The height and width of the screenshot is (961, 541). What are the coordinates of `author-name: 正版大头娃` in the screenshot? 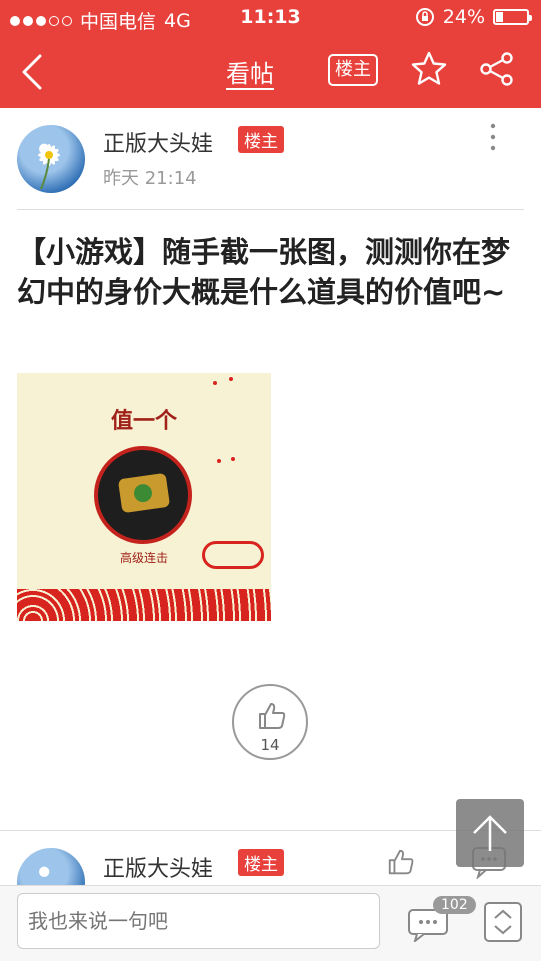 It's located at (158, 142).